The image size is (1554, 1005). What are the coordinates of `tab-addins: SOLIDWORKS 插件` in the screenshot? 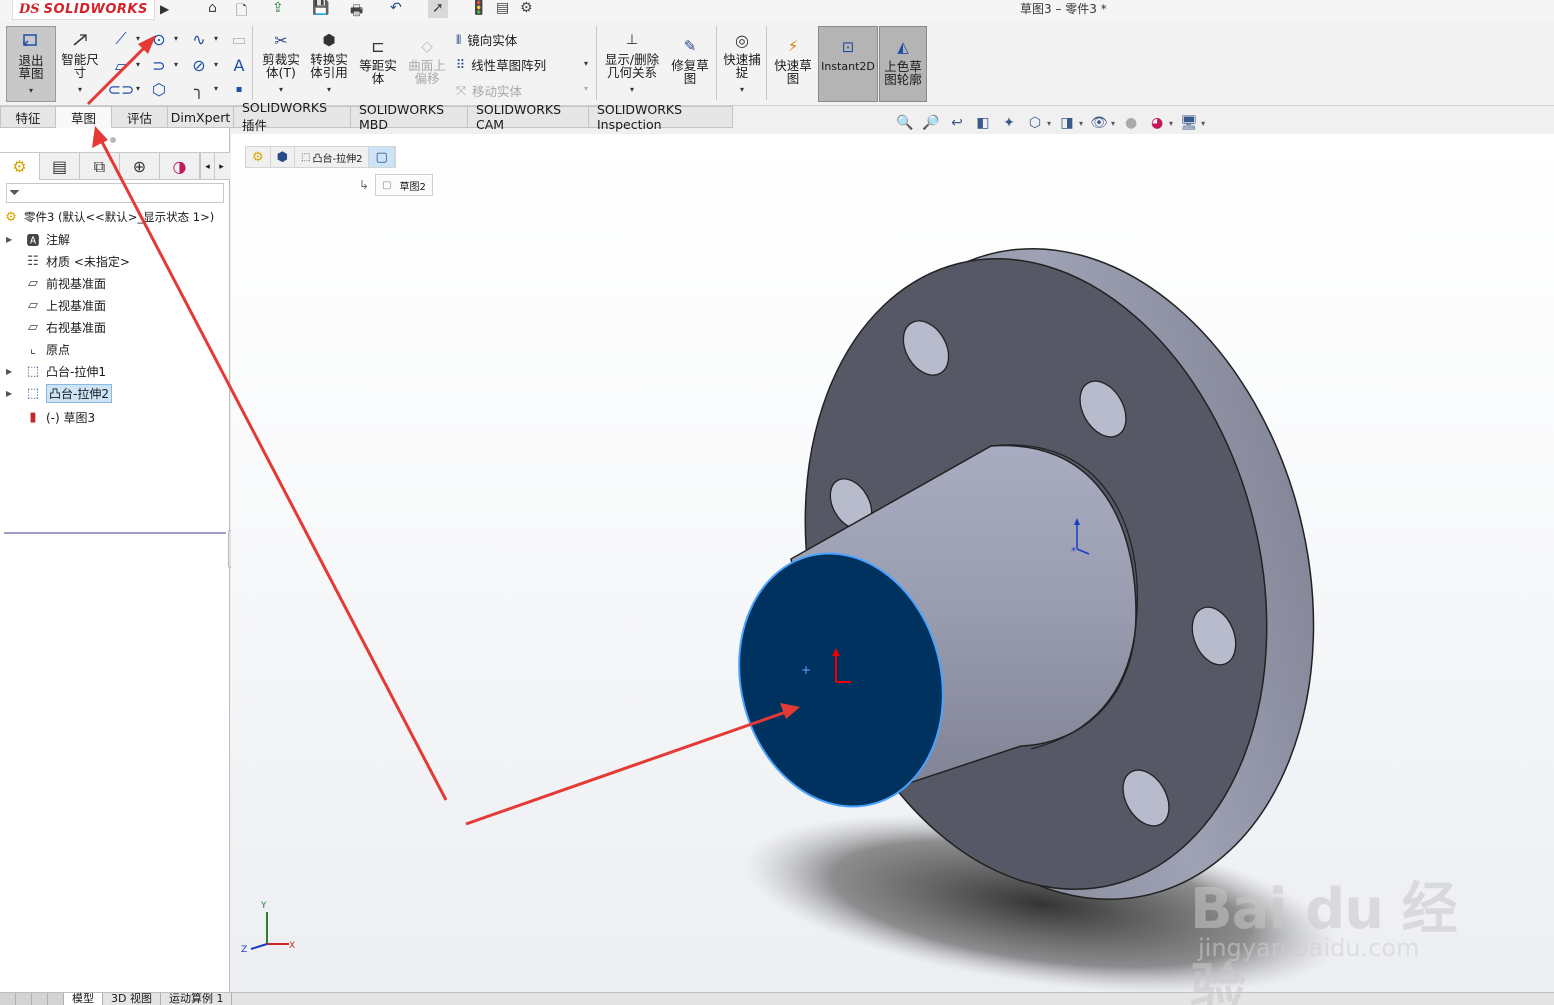 It's located at (292, 116).